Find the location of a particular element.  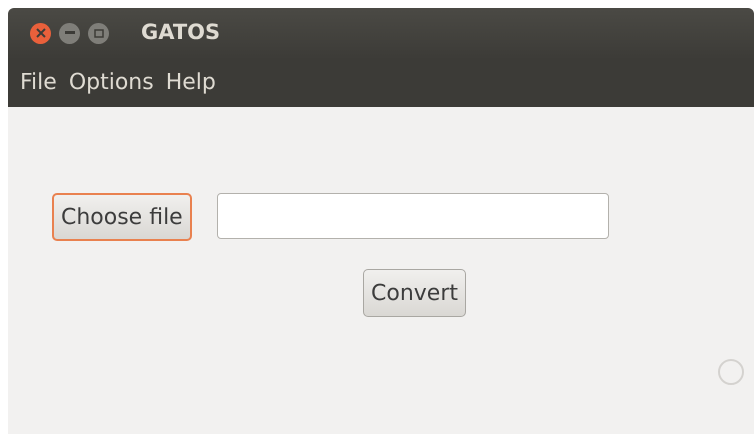

window-title: GATOS is located at coordinates (180, 32).